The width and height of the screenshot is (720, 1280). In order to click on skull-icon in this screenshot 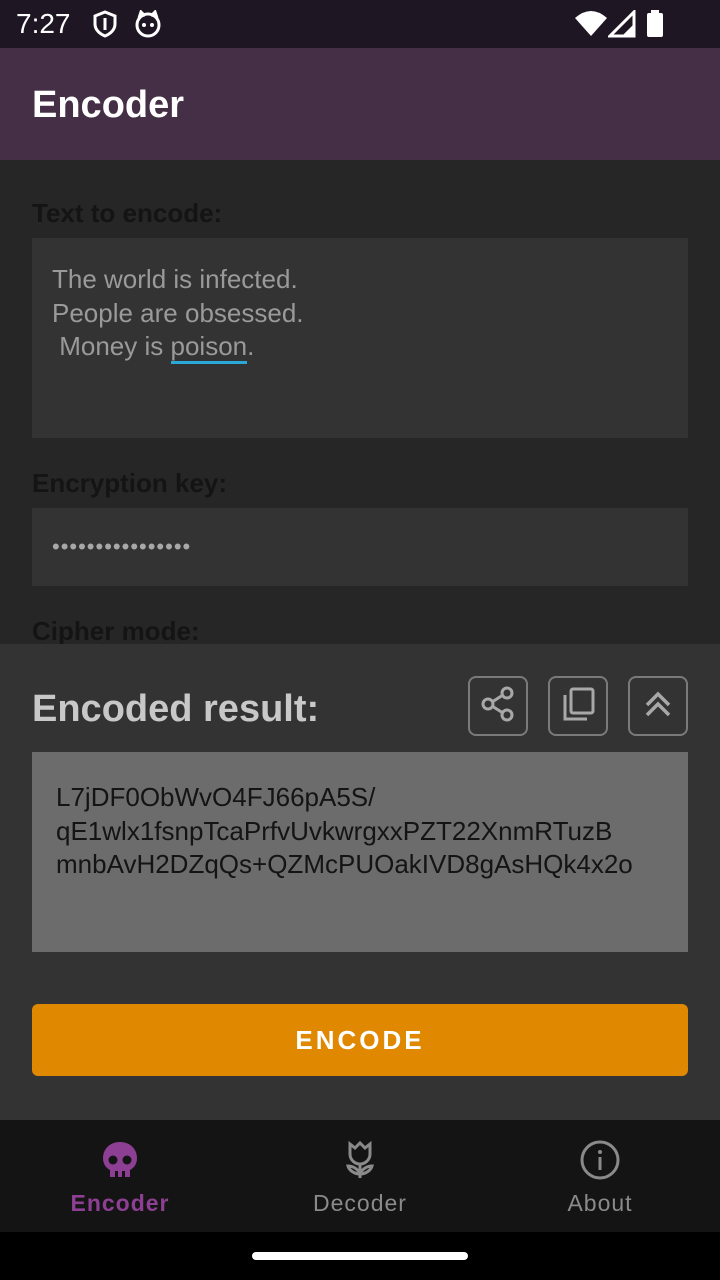, I will do `click(120, 1160)`.